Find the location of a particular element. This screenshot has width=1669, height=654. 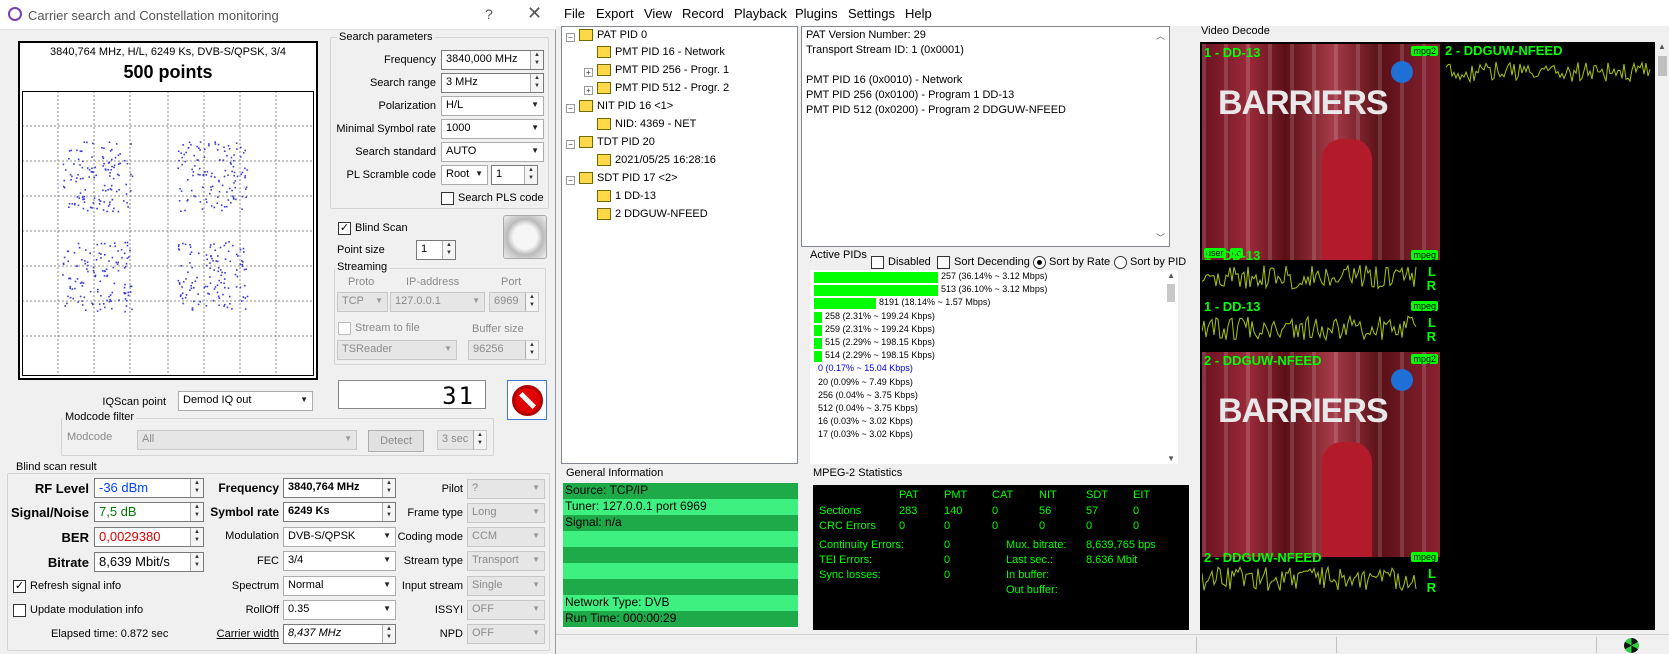

menu-record: Record is located at coordinates (703, 13).